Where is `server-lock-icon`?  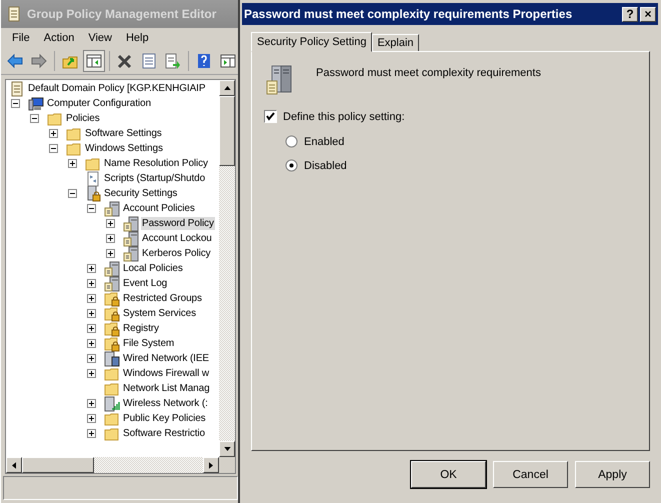 server-lock-icon is located at coordinates (93, 194).